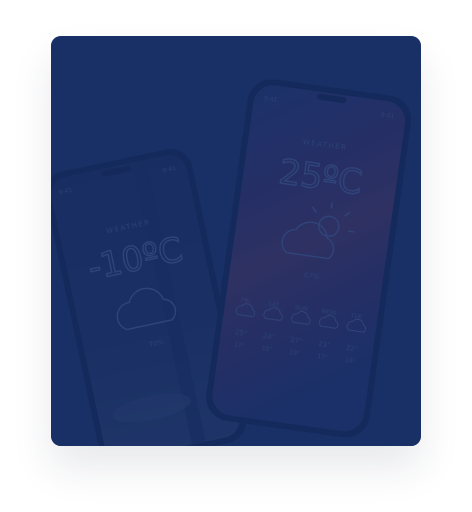 Image resolution: width=472 pixels, height=512 pixels. I want to click on forecast-high: 22°, so click(351, 349).